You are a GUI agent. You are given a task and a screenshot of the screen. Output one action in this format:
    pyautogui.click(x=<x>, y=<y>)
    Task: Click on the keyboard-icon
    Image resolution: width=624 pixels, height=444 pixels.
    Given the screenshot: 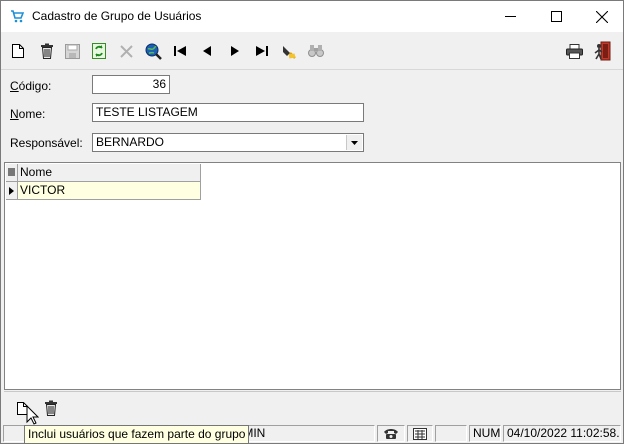 What is the action you would take?
    pyautogui.click(x=420, y=433)
    